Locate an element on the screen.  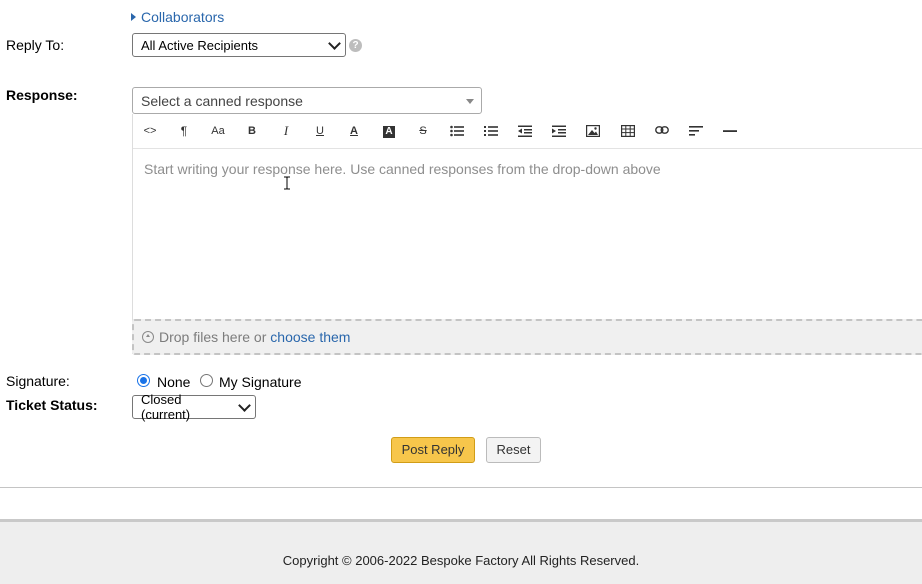
text-color-icon: A is located at coordinates (354, 131).